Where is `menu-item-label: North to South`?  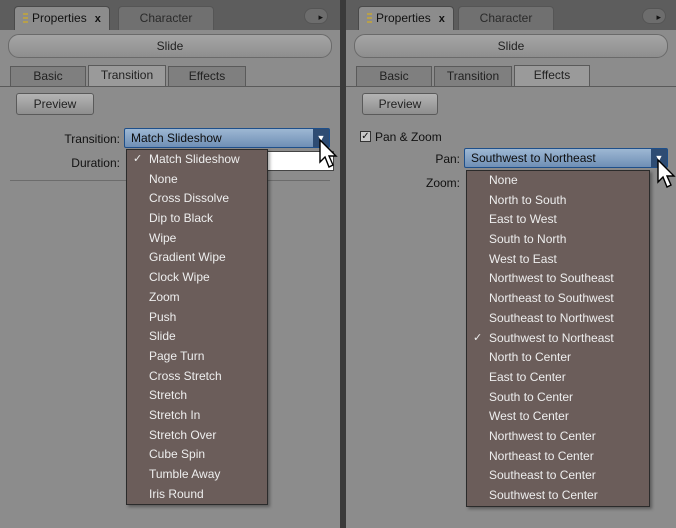 menu-item-label: North to South is located at coordinates (528, 199).